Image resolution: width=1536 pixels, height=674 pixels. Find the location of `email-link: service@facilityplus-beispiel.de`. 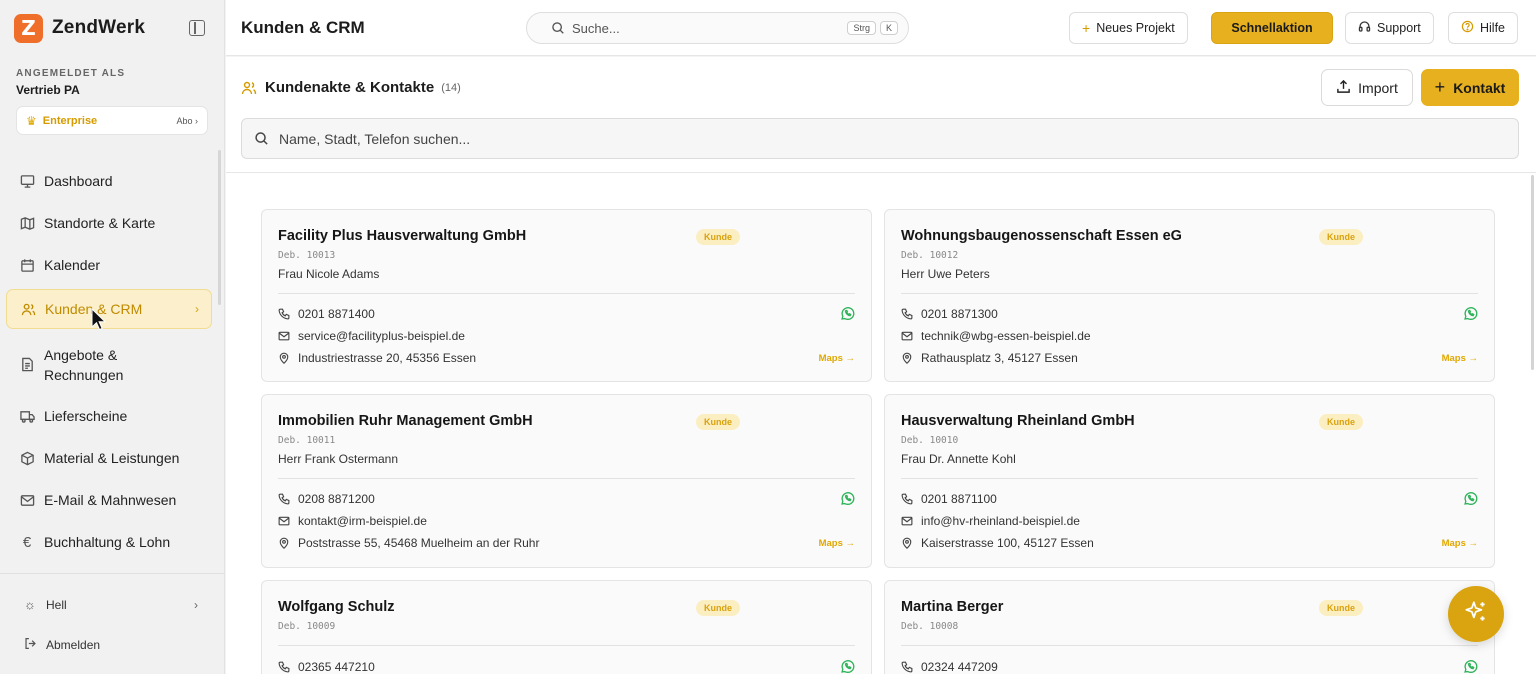

email-link: service@facilityplus-beispiel.de is located at coordinates (371, 336).